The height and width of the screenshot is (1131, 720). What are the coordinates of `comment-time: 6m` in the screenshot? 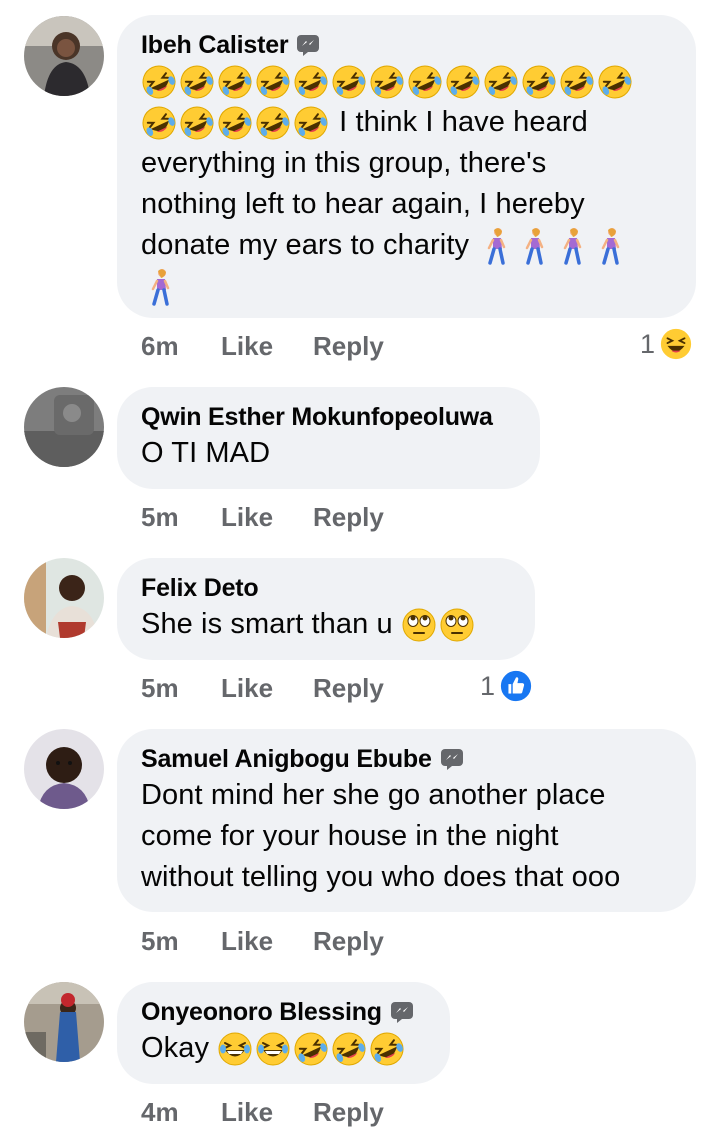 It's located at (181, 346).